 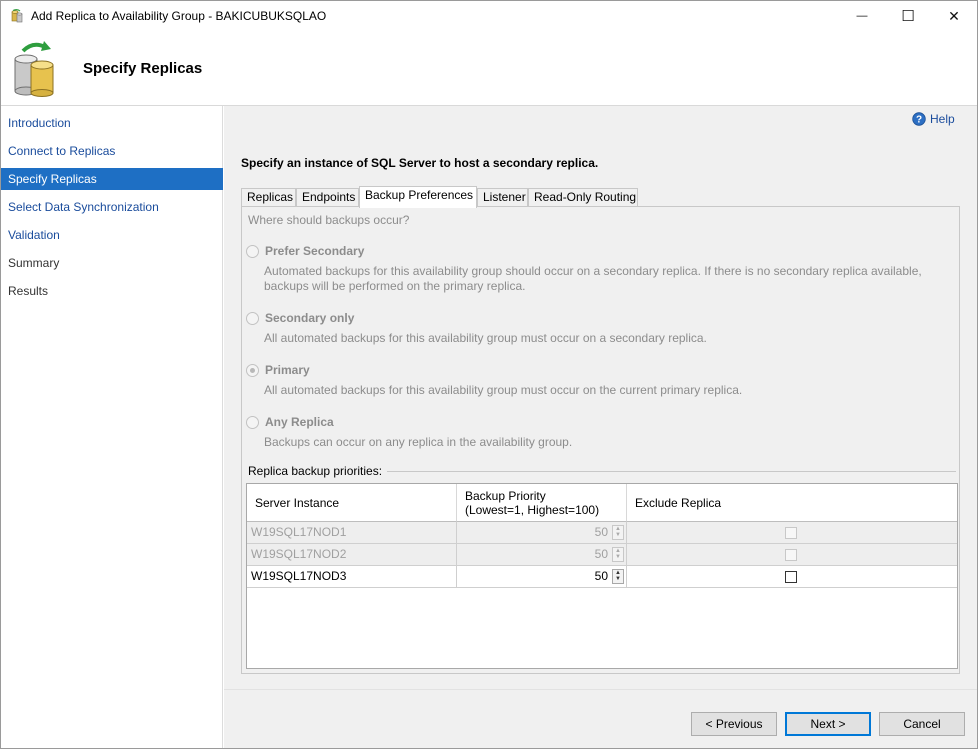 I want to click on help-icon: ?, so click(x=919, y=119).